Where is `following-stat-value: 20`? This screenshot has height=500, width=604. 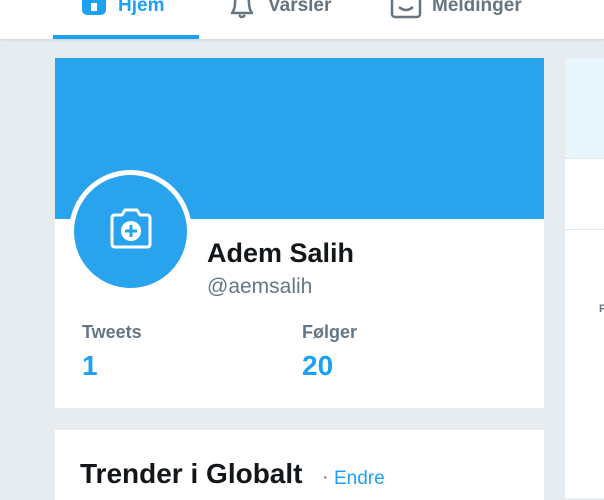 following-stat-value: 20 is located at coordinates (317, 366).